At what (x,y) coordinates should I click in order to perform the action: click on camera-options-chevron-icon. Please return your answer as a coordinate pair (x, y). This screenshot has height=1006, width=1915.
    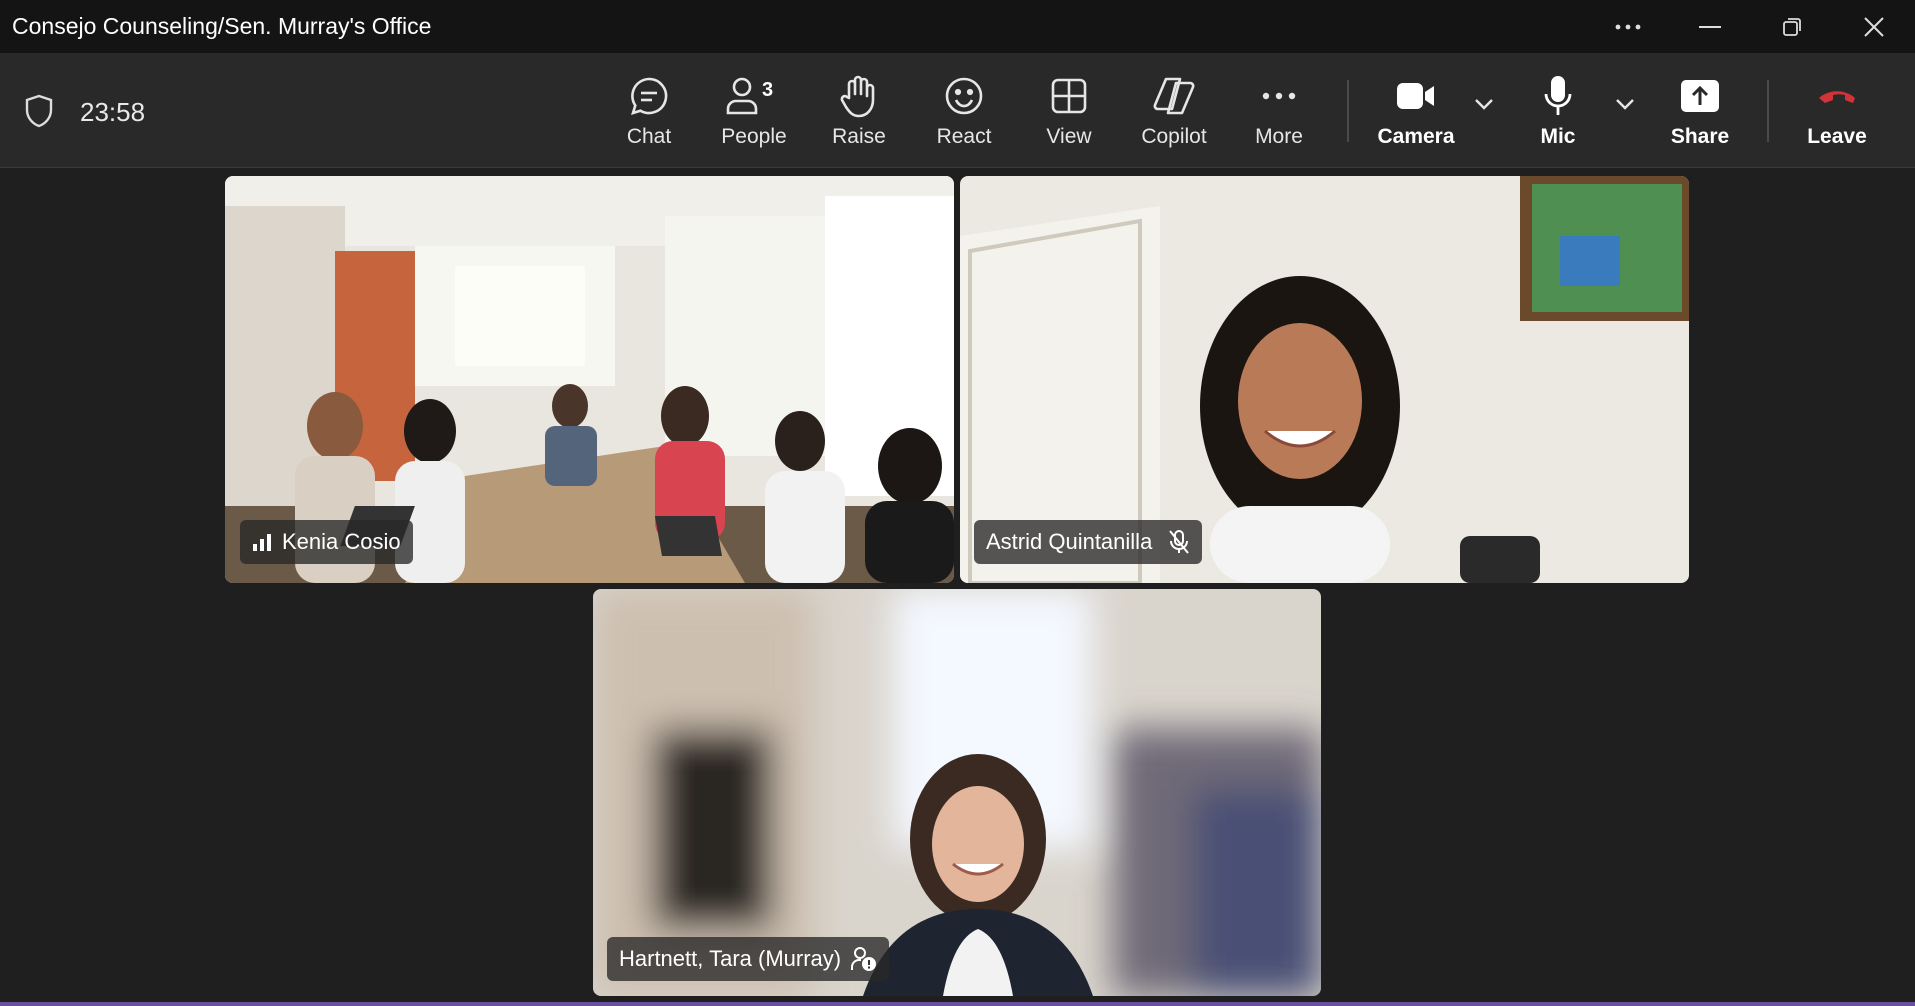
    Looking at the image, I should click on (1484, 104).